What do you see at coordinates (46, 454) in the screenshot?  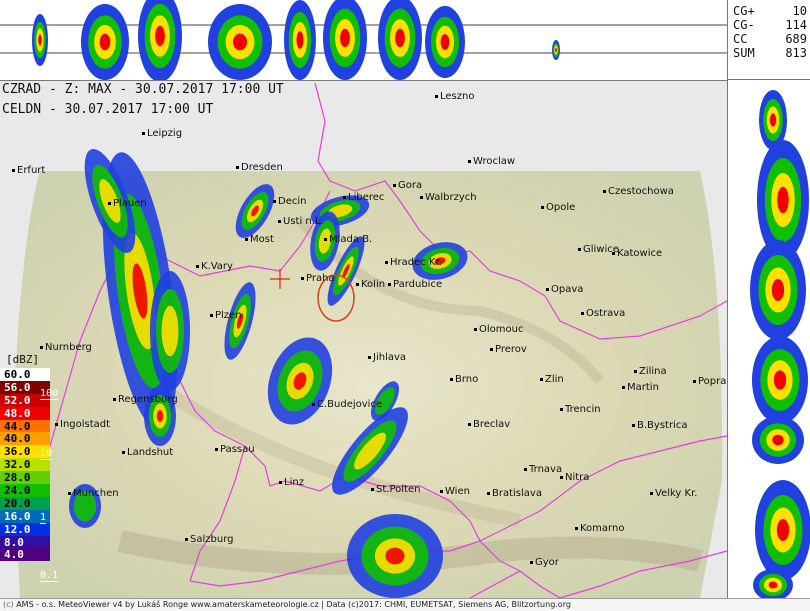 I see `scale-tick: 10` at bounding box center [46, 454].